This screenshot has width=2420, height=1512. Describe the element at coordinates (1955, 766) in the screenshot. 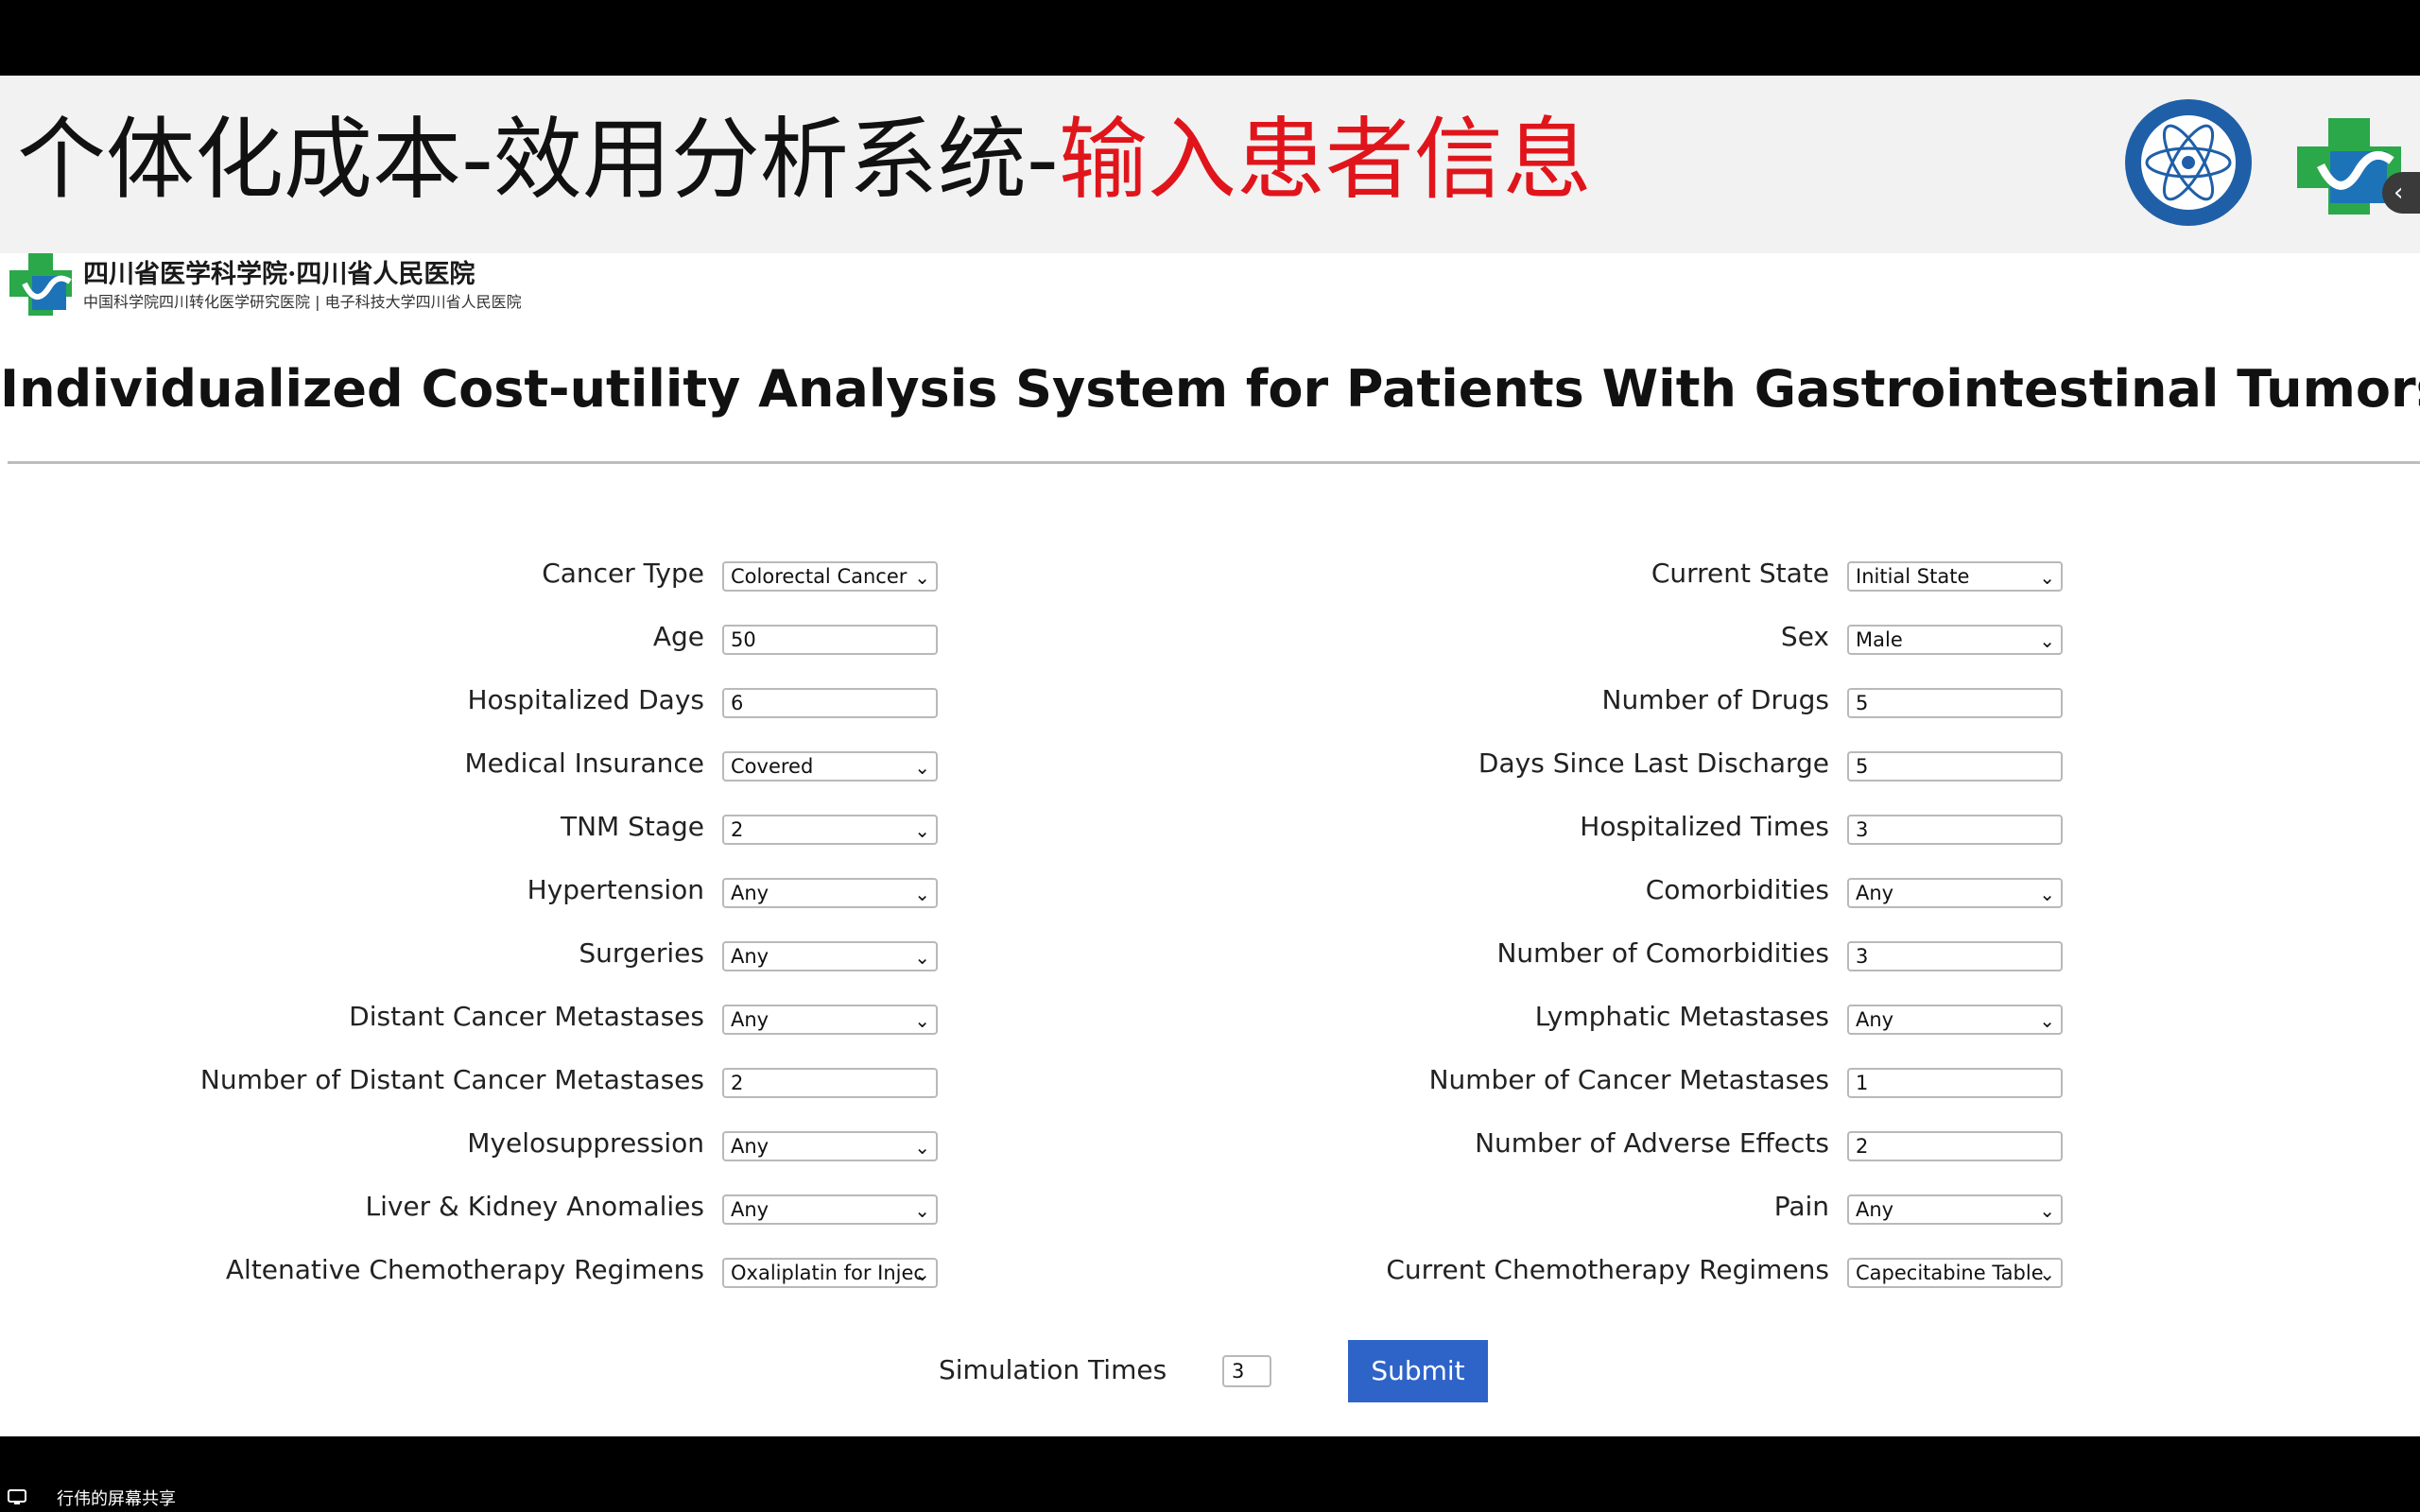

I see `days-since-last-discharge-input: 5` at that location.